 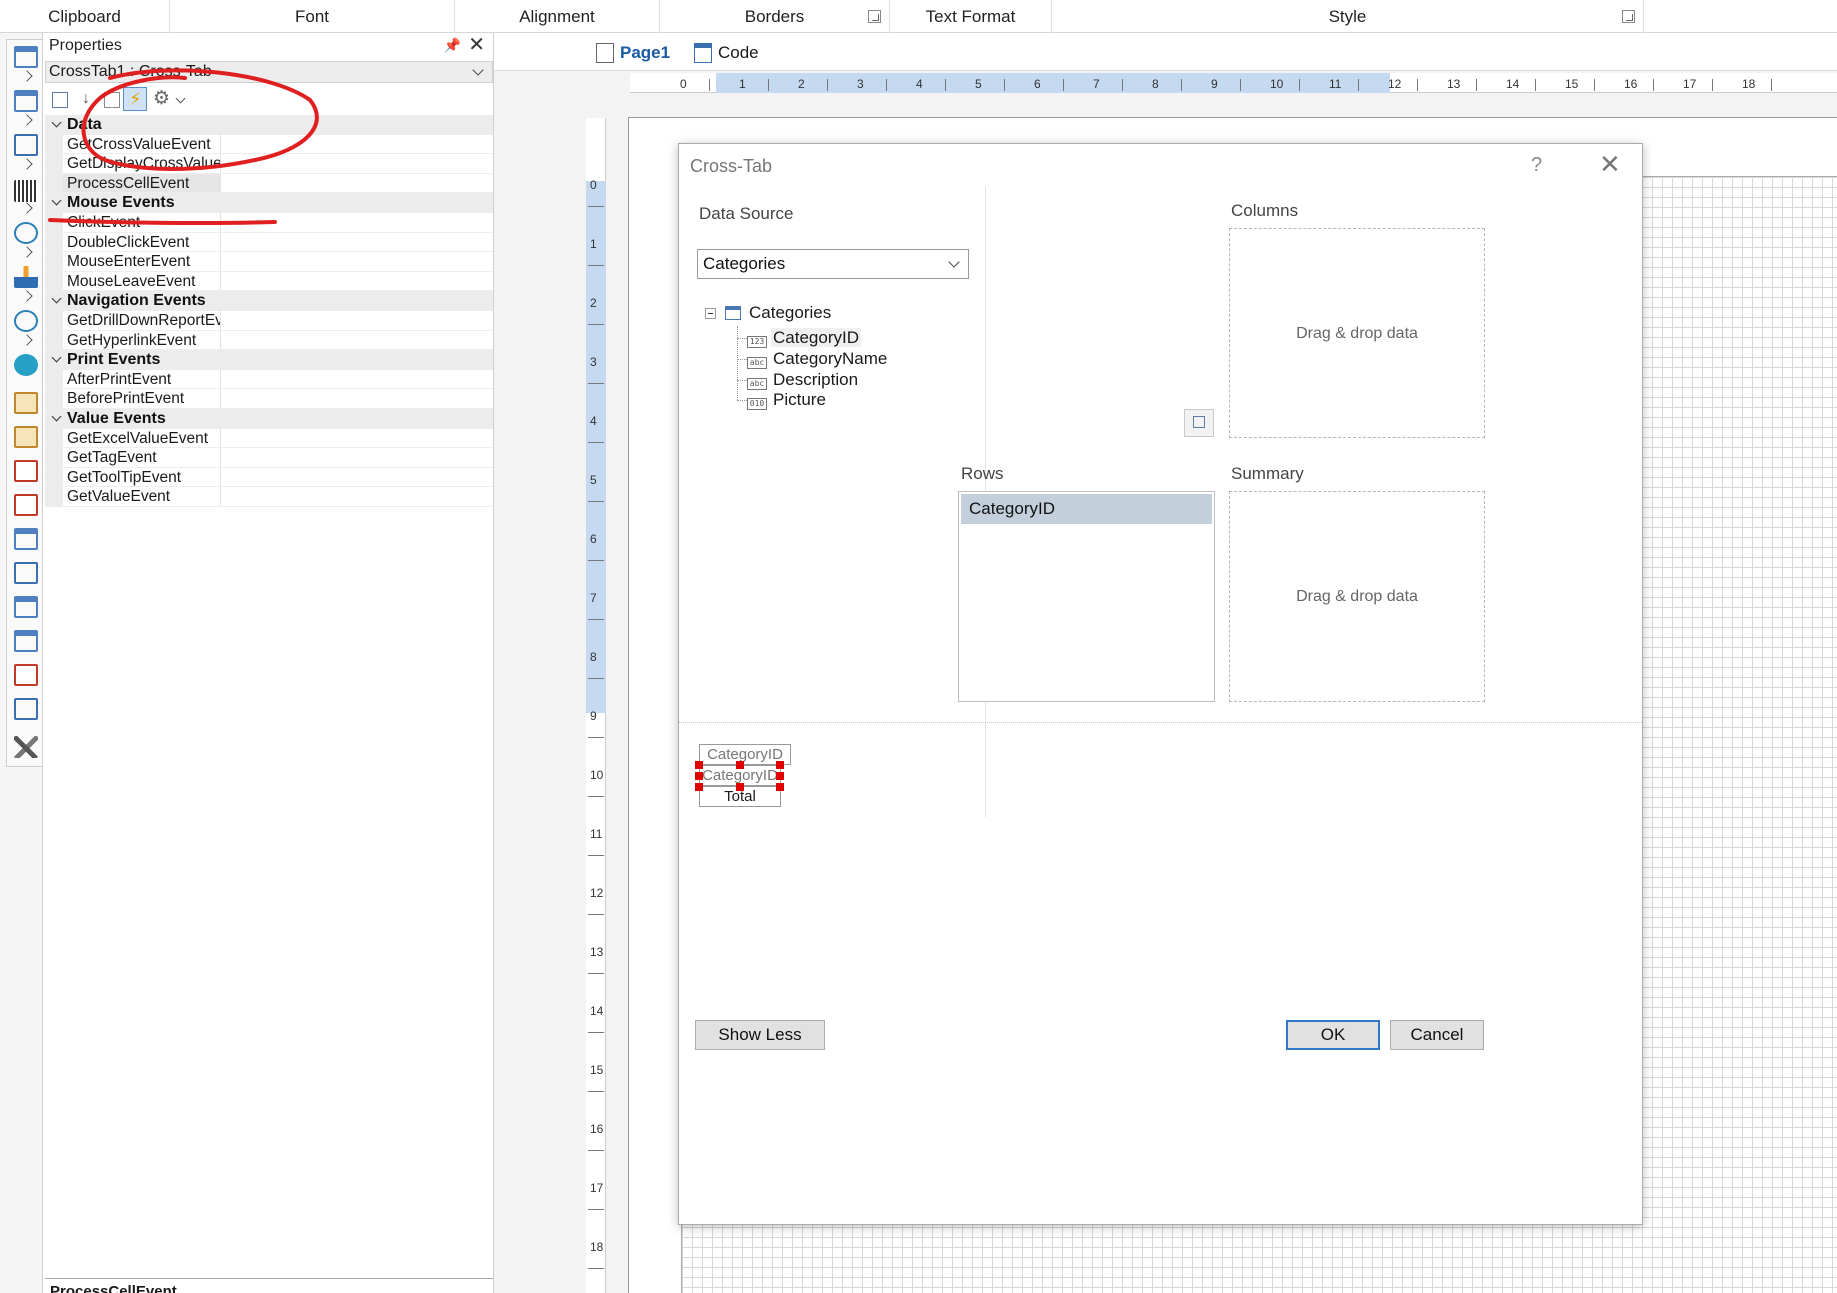 I want to click on rows-dropzone: CategoryID, so click(x=1086, y=596).